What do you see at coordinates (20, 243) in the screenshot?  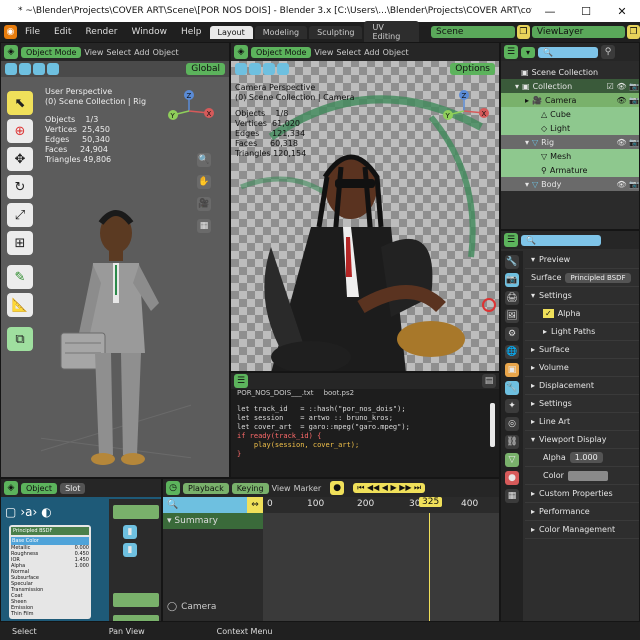 I see `transform-tool-icon: ⊞` at bounding box center [20, 243].